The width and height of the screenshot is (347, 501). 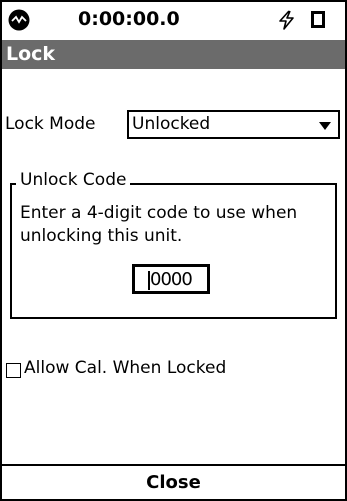 What do you see at coordinates (173, 482) in the screenshot?
I see `close-button: Close` at bounding box center [173, 482].